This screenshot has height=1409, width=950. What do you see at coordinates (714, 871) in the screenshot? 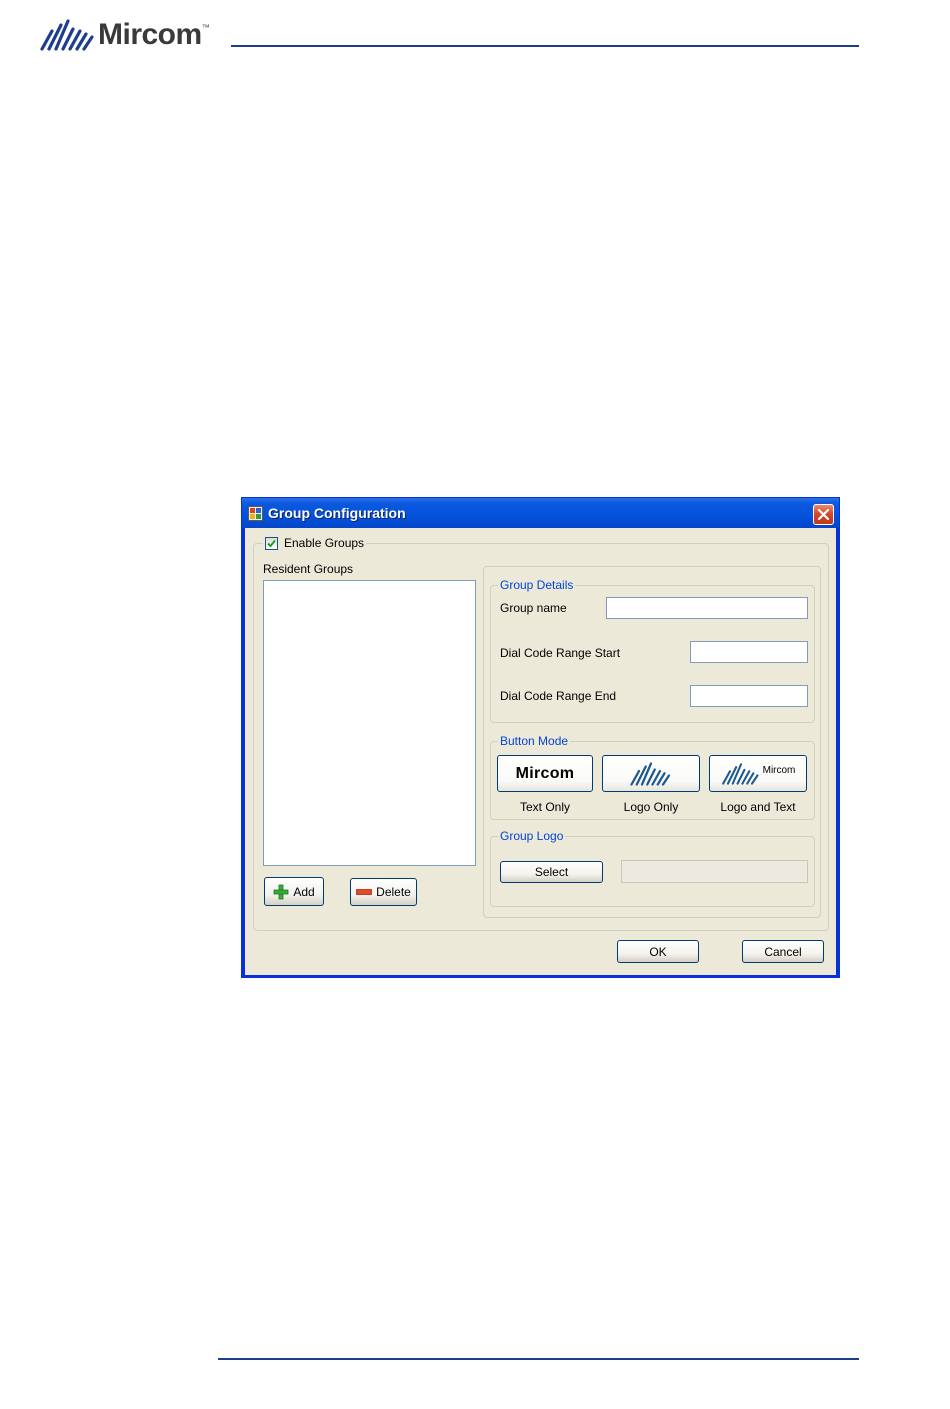
I see `logo-path-field` at bounding box center [714, 871].